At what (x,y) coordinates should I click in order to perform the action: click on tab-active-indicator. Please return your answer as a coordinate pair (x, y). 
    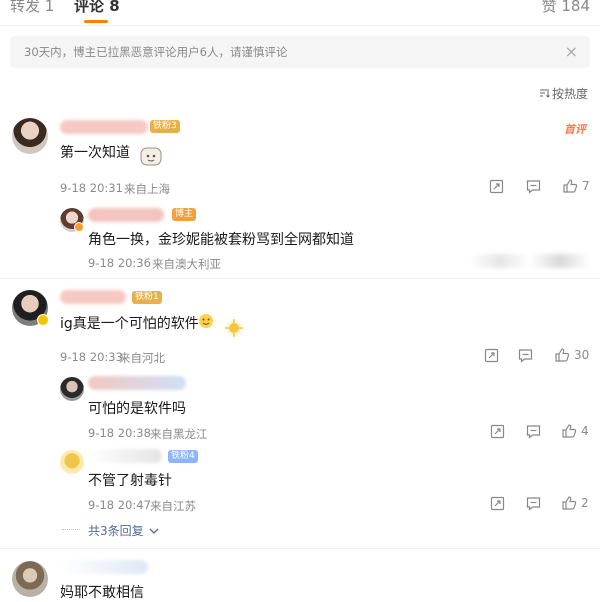
    Looking at the image, I should click on (96, 21).